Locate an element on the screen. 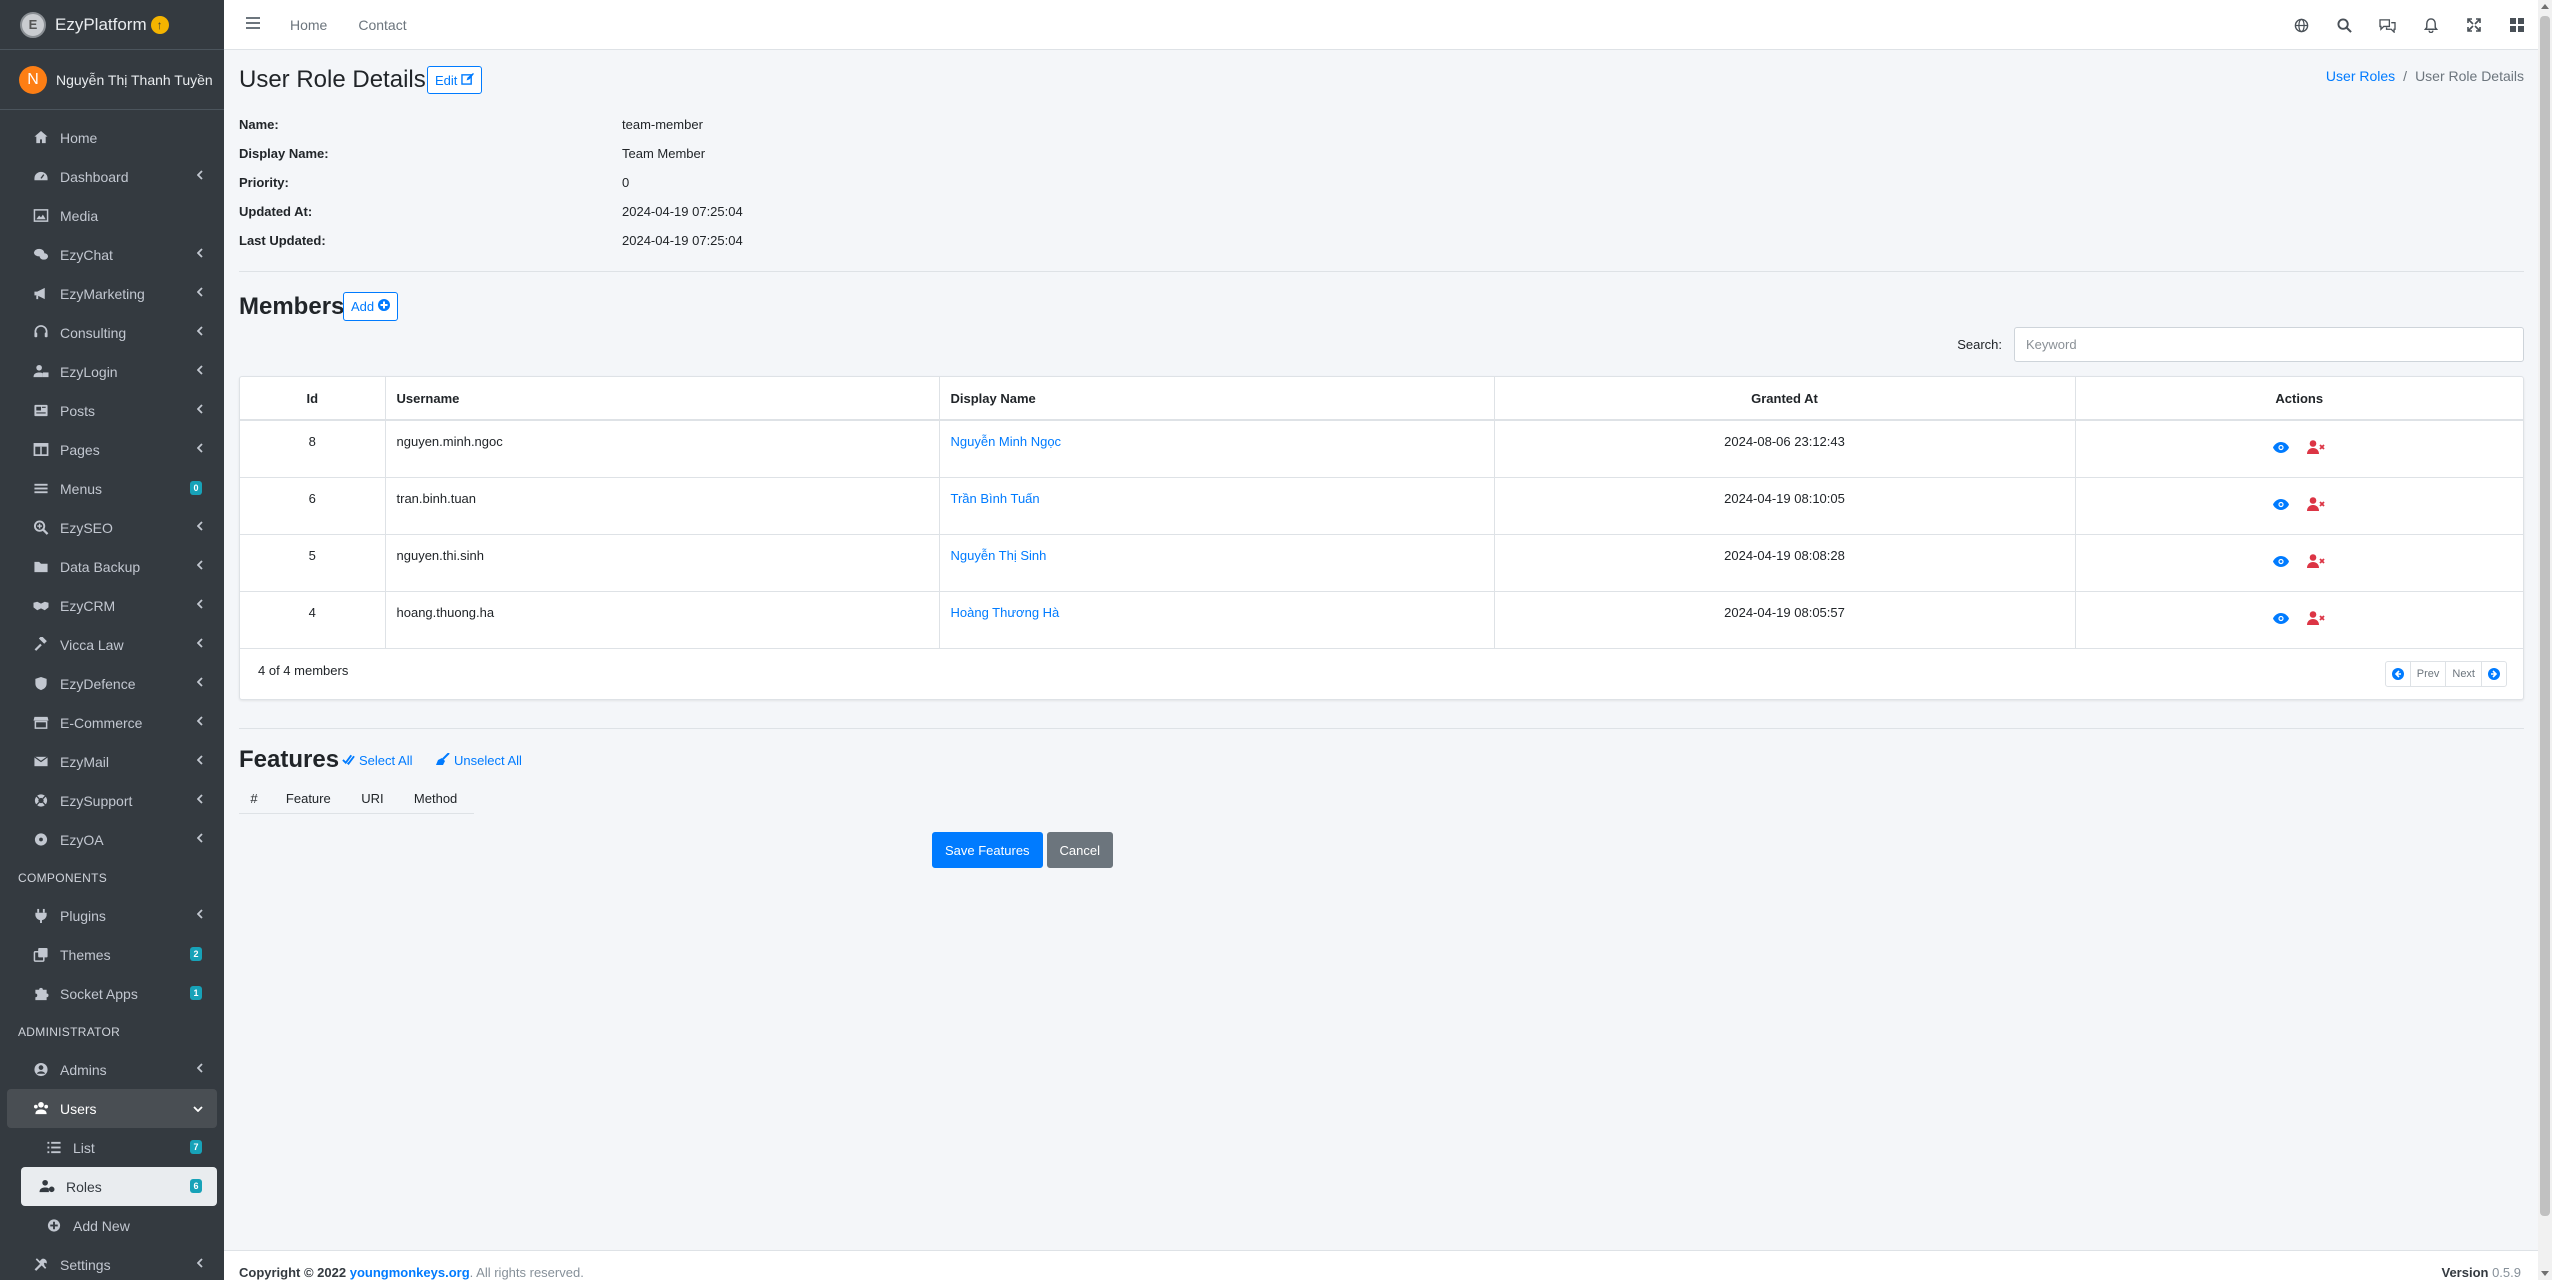  pagination: Prev Next is located at coordinates (2445, 673).